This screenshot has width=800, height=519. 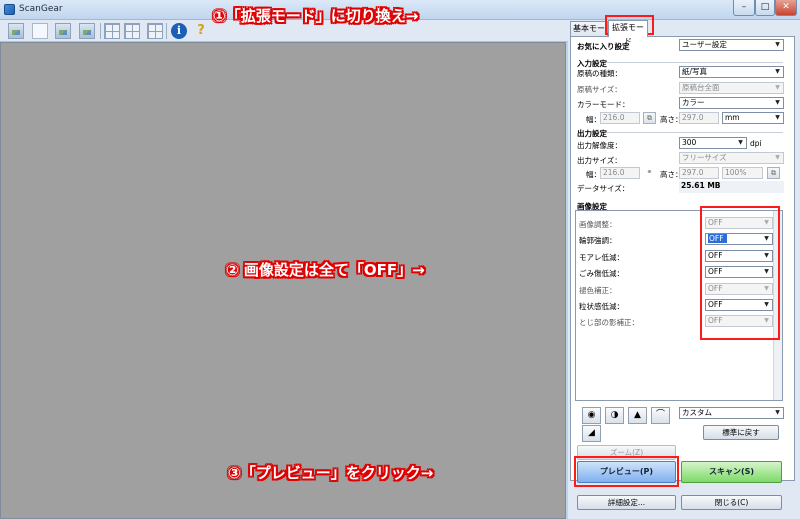 I want to click on favorites-select: ユーザー設定 ▼, so click(x=731, y=45).